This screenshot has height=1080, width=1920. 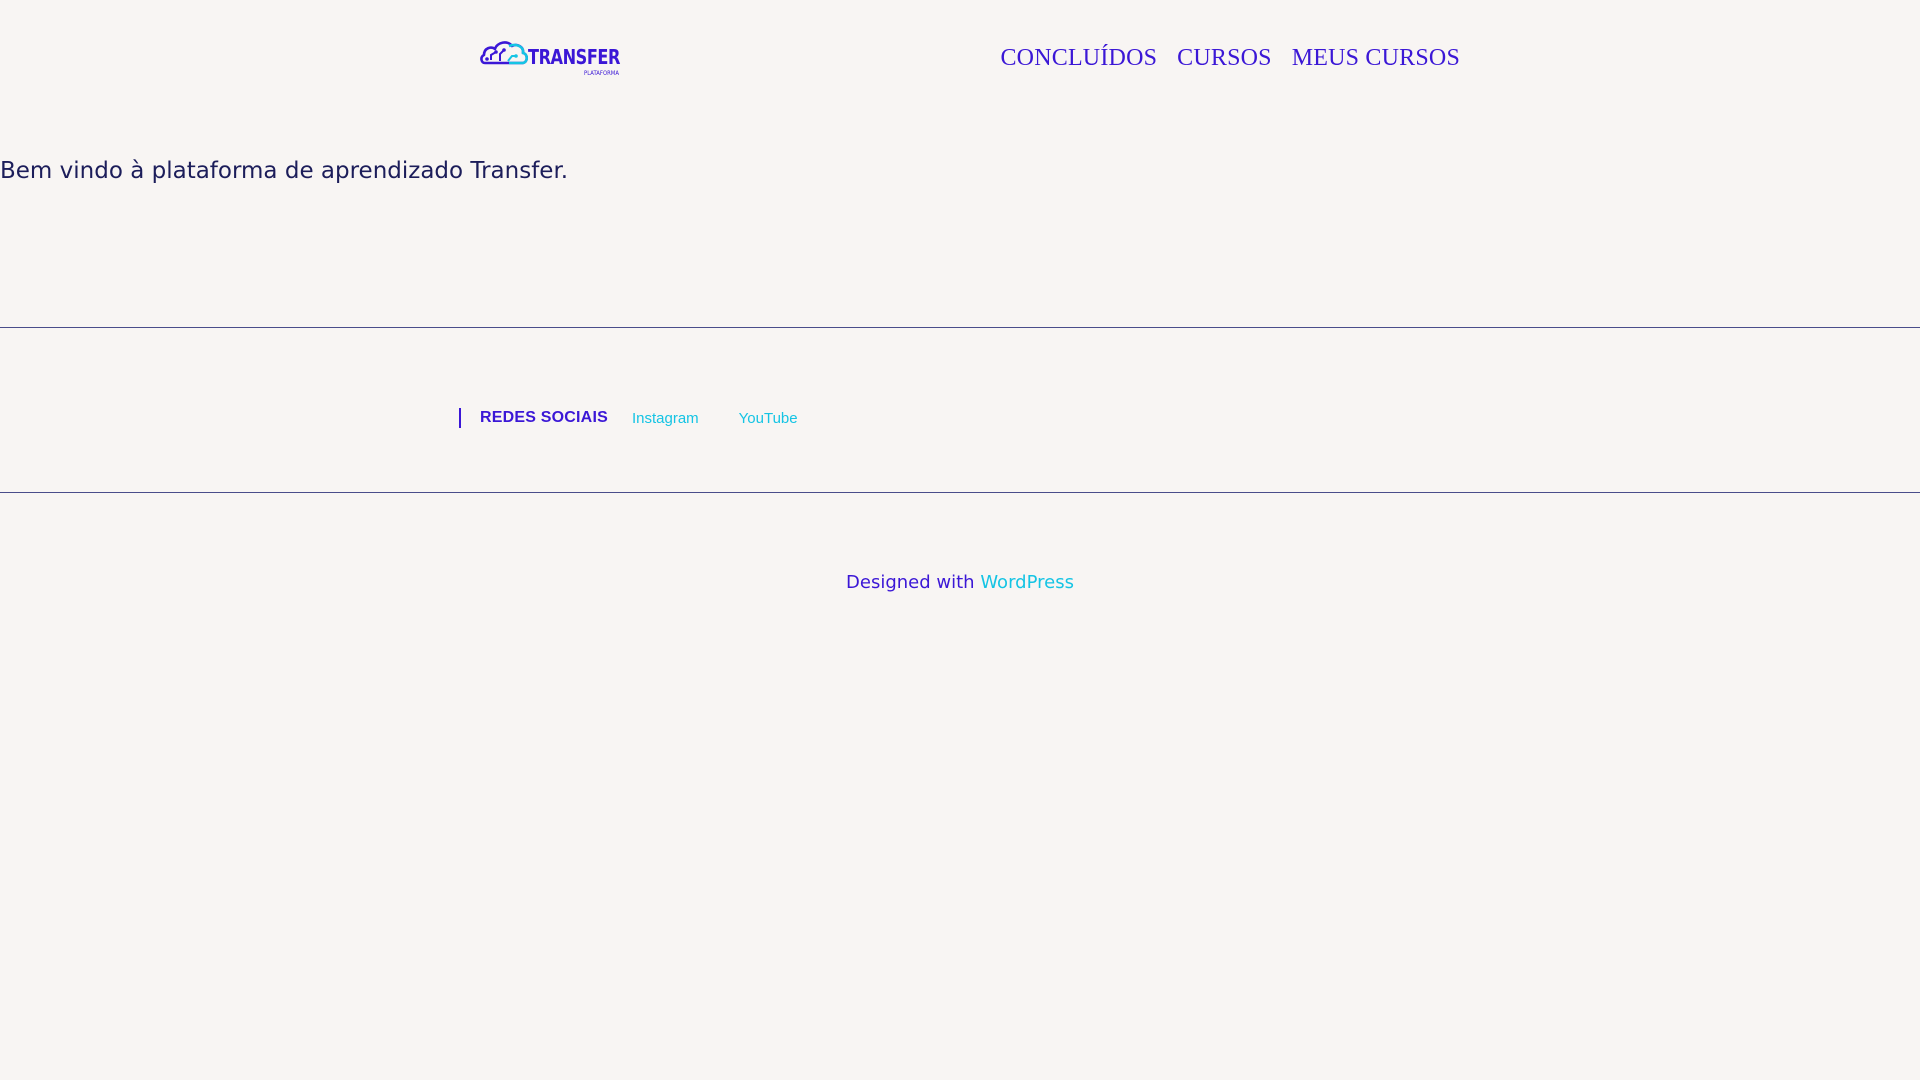 What do you see at coordinates (1078, 58) in the screenshot?
I see `nav-link-concluidos: CONCLUÍDOS` at bounding box center [1078, 58].